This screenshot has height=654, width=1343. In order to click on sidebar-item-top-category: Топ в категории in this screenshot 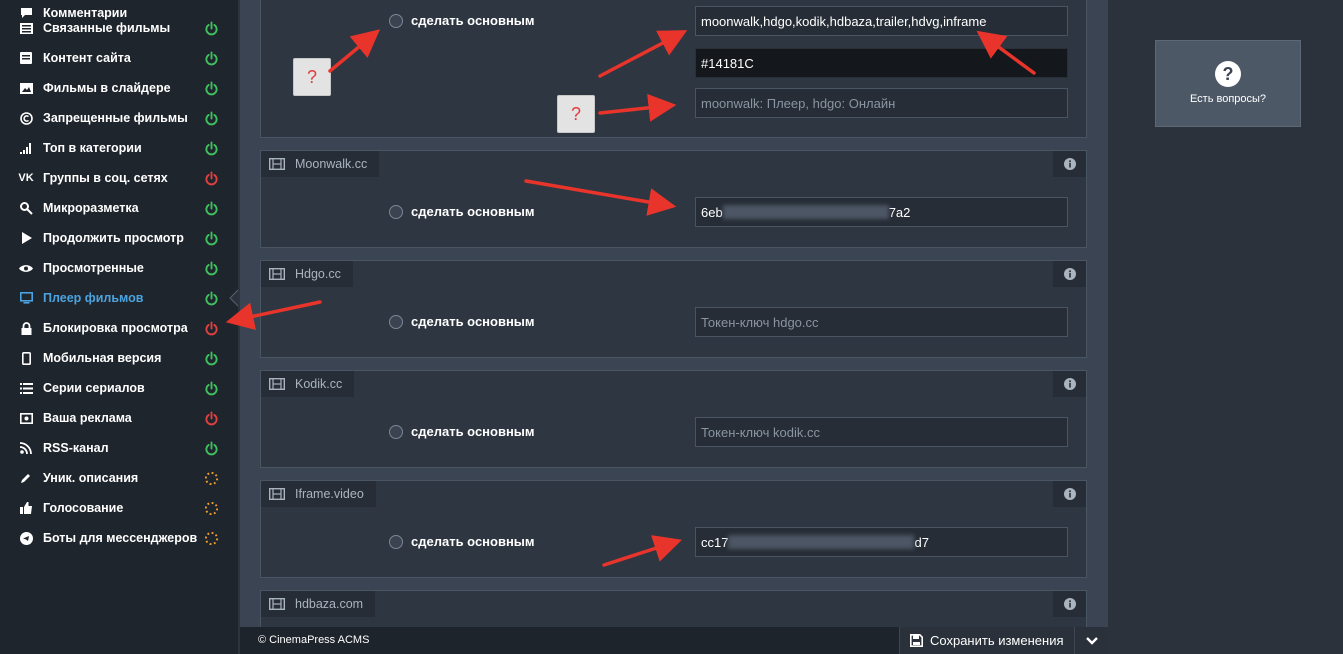, I will do `click(119, 148)`.